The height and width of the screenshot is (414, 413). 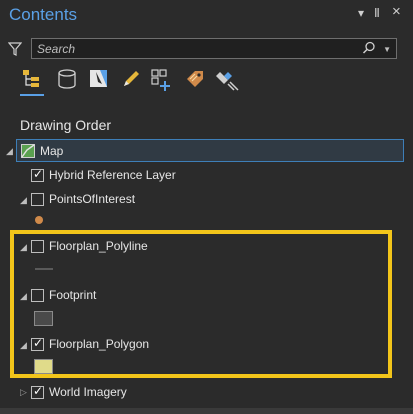 I want to click on search-icon, so click(x=369, y=50).